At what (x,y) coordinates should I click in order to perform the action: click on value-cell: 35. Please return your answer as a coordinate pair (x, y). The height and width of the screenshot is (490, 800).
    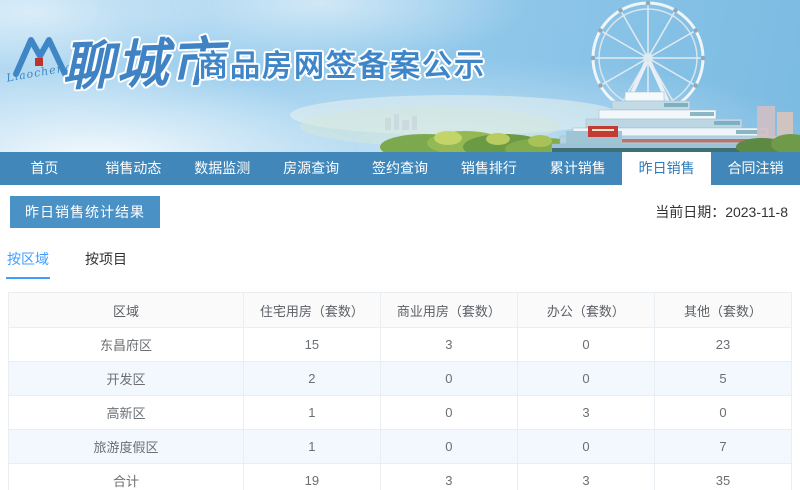
    Looking at the image, I should click on (723, 476).